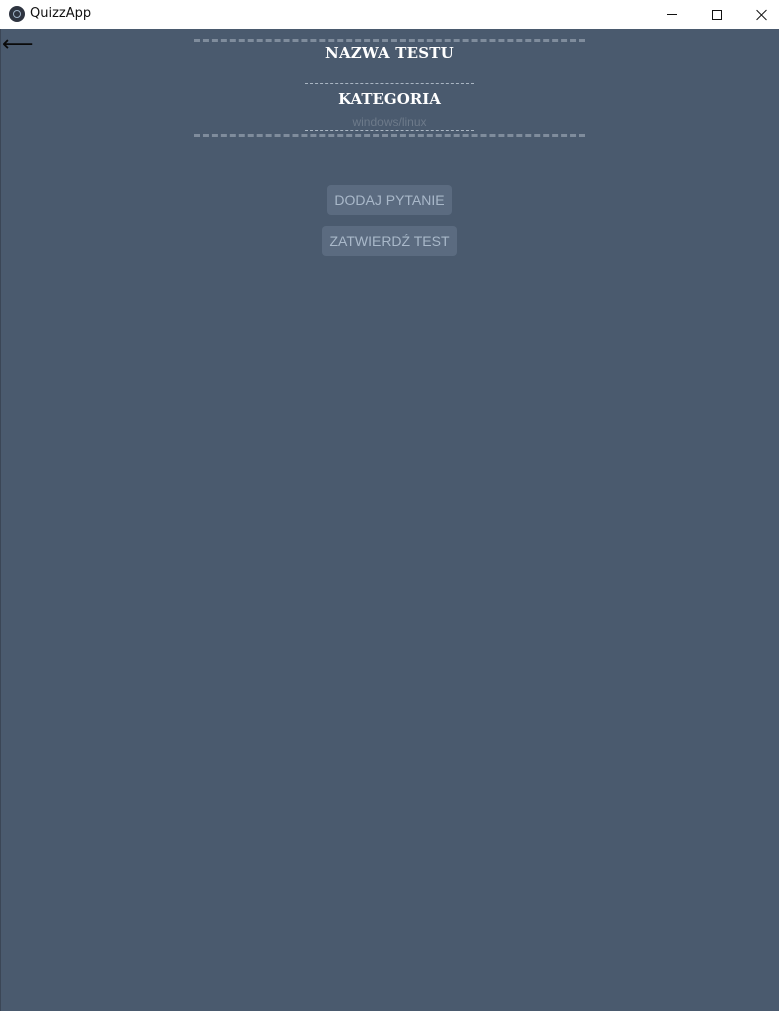 The image size is (779, 1011). I want to click on minimize-button, so click(671, 14).